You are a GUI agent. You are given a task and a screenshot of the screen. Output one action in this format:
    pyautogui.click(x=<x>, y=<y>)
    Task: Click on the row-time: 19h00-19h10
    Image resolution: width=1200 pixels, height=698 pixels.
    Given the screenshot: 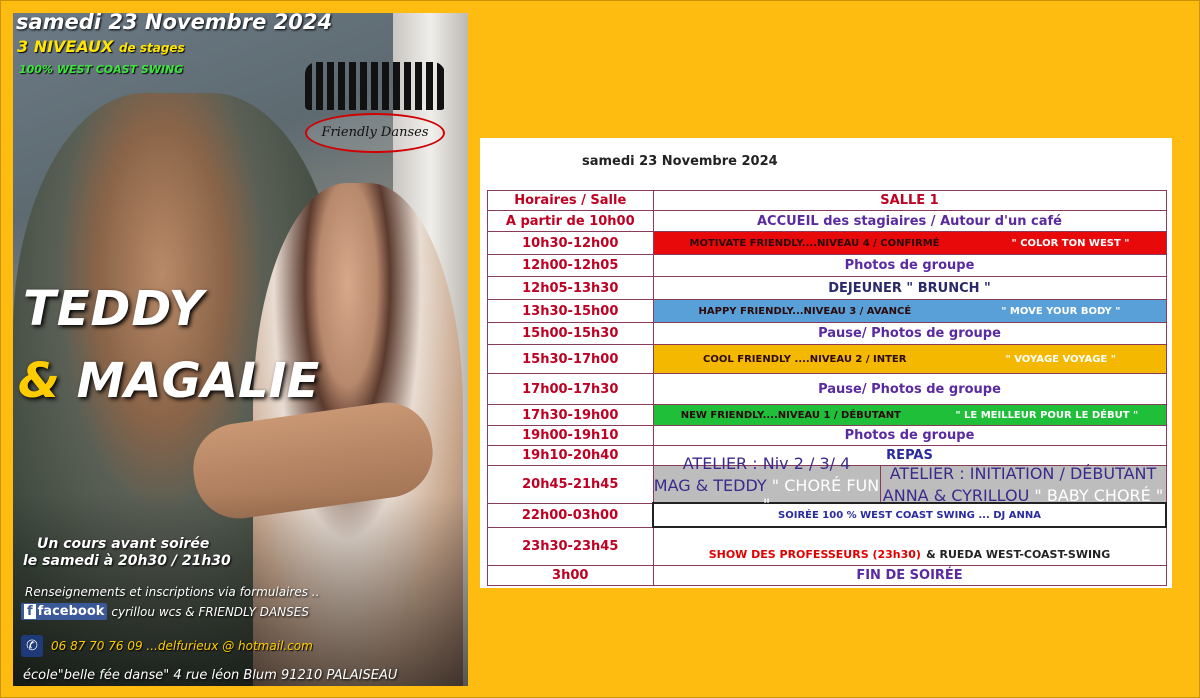 What is the action you would take?
    pyautogui.click(x=570, y=435)
    